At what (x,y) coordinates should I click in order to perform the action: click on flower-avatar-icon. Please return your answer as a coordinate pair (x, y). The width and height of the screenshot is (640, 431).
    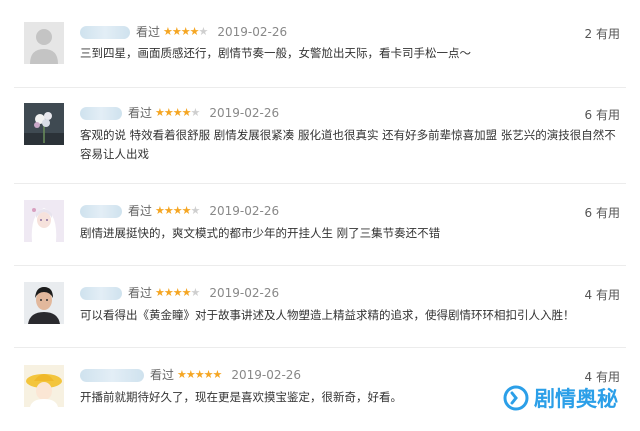
    Looking at the image, I should click on (44, 124).